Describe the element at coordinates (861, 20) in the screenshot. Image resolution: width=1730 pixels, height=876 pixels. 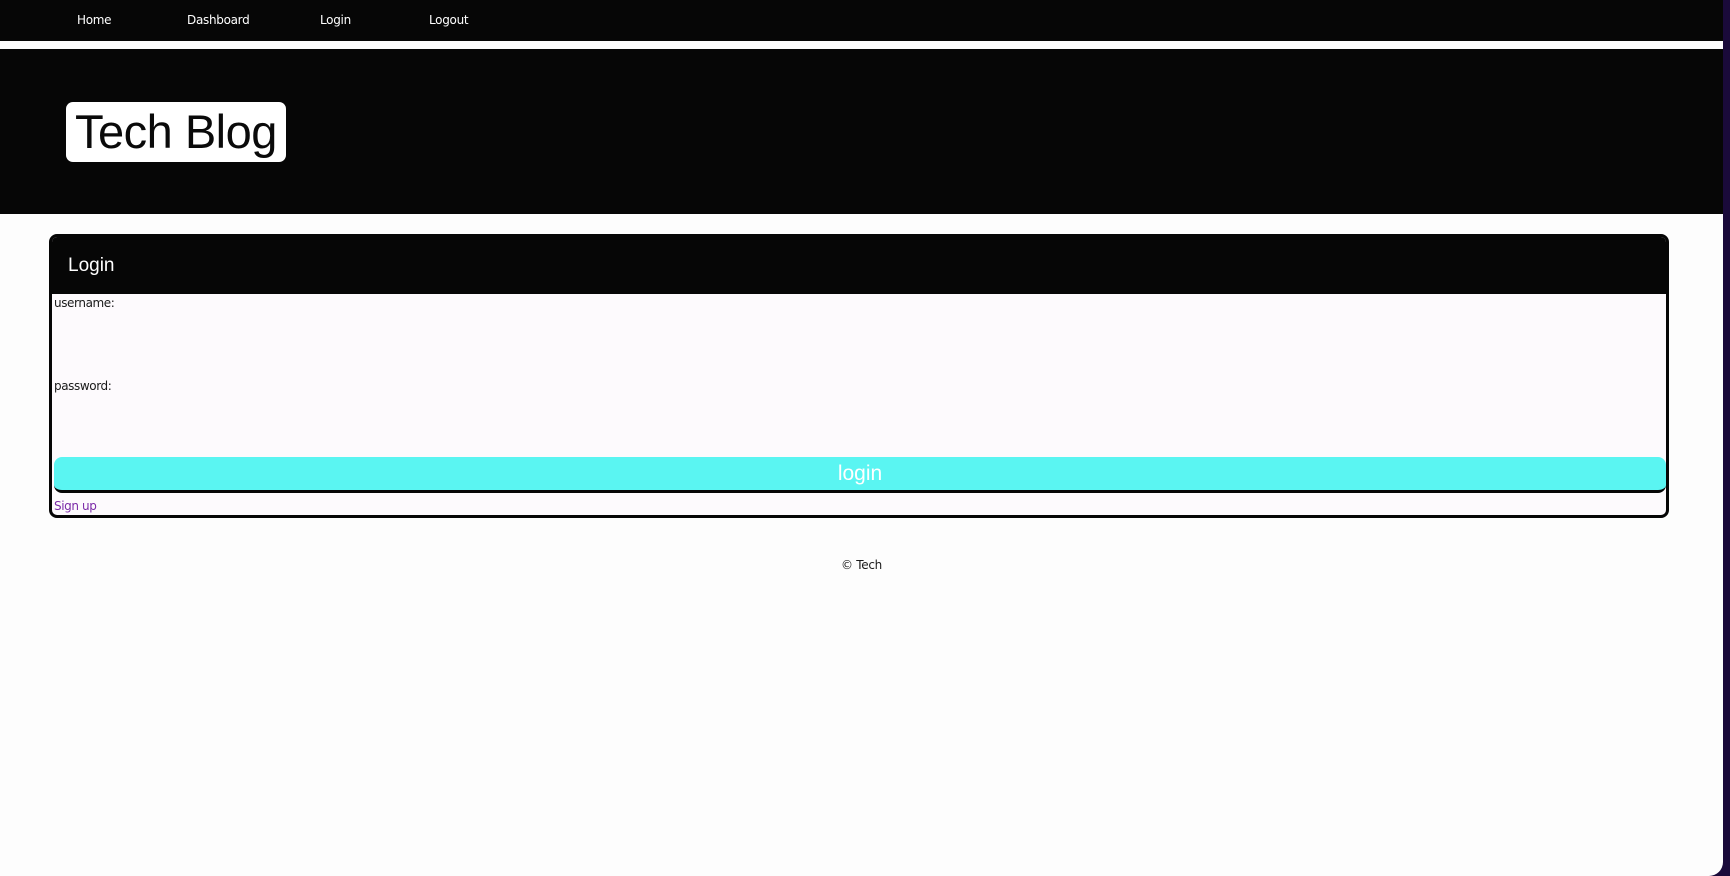
I see `top-navigation: Home Dashboard Login Logout` at that location.